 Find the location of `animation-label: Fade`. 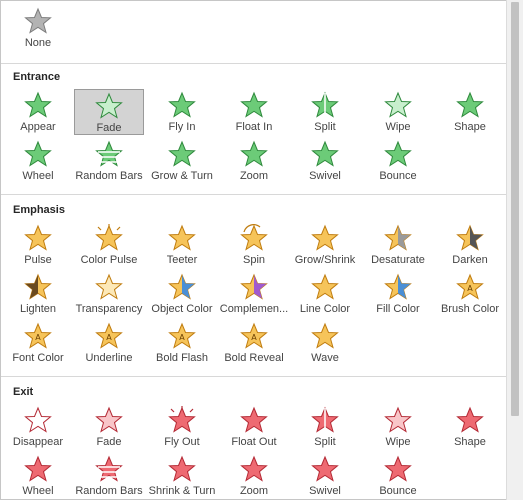

animation-label: Fade is located at coordinates (109, 128).